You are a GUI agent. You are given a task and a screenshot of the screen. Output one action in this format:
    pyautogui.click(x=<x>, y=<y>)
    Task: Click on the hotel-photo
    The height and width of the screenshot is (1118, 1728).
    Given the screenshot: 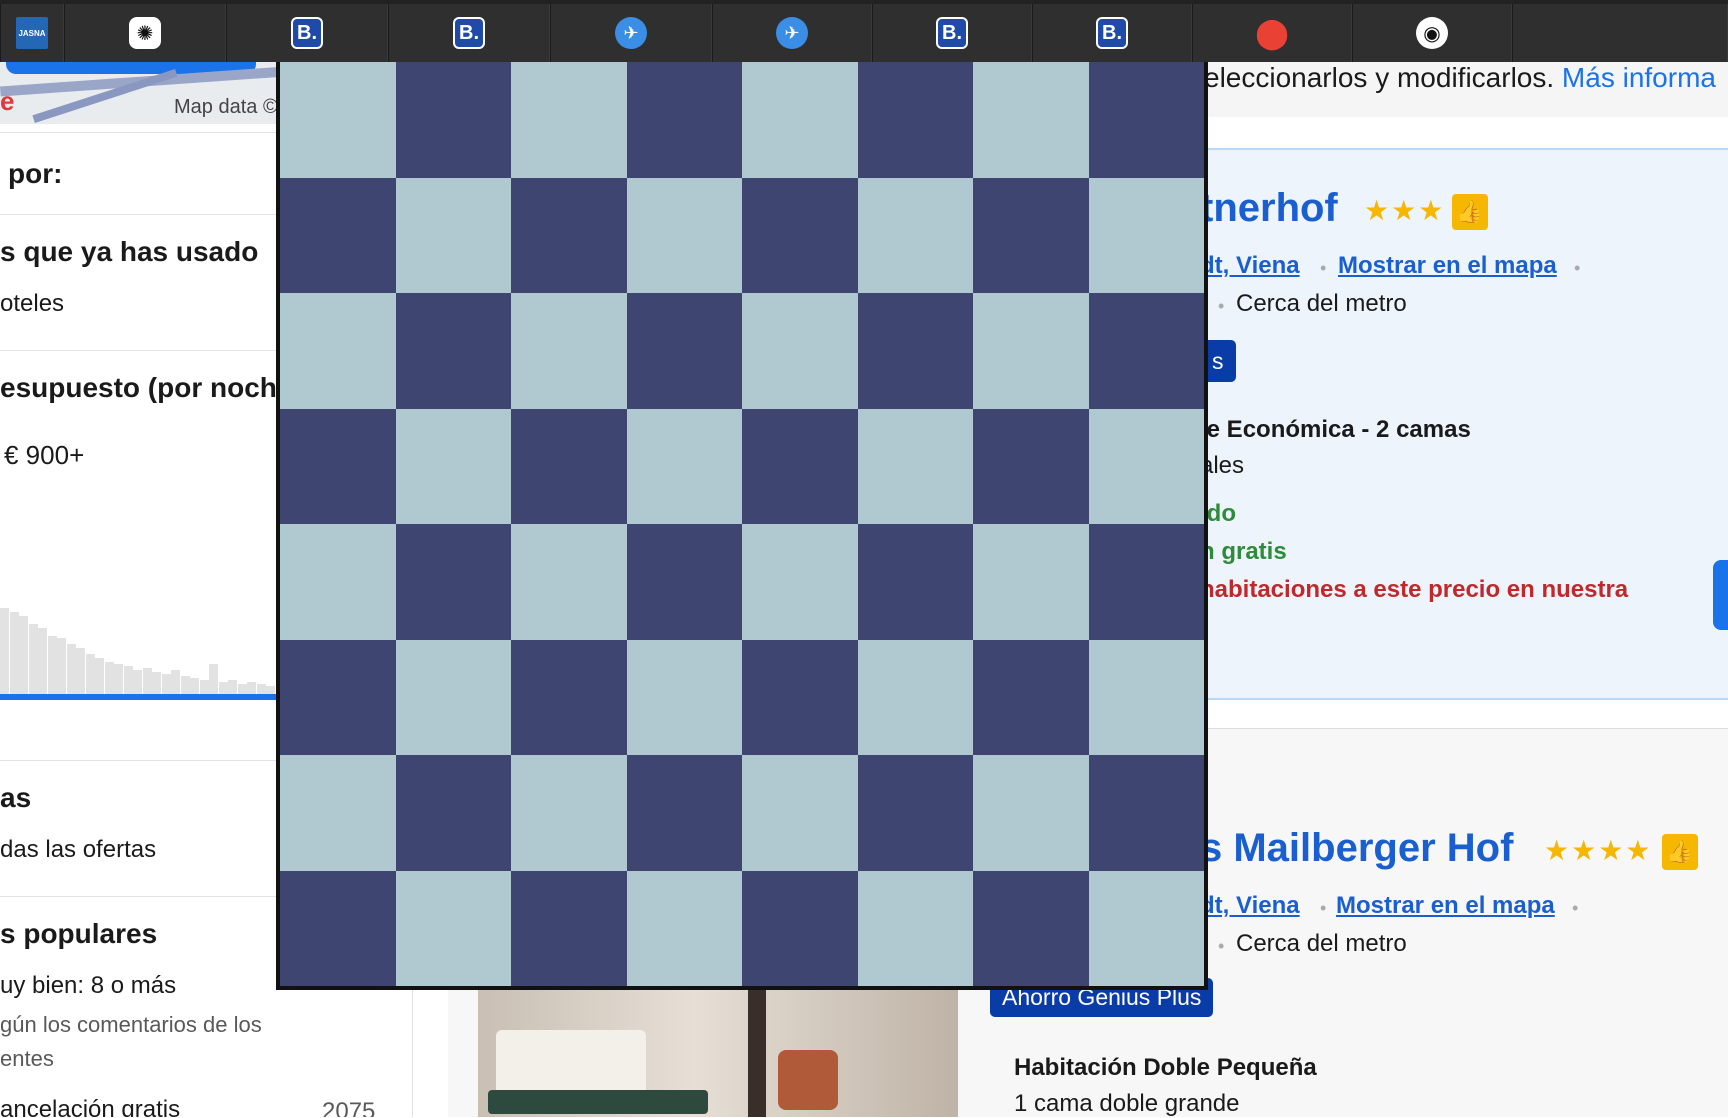 What is the action you would take?
    pyautogui.click(x=718, y=1053)
    